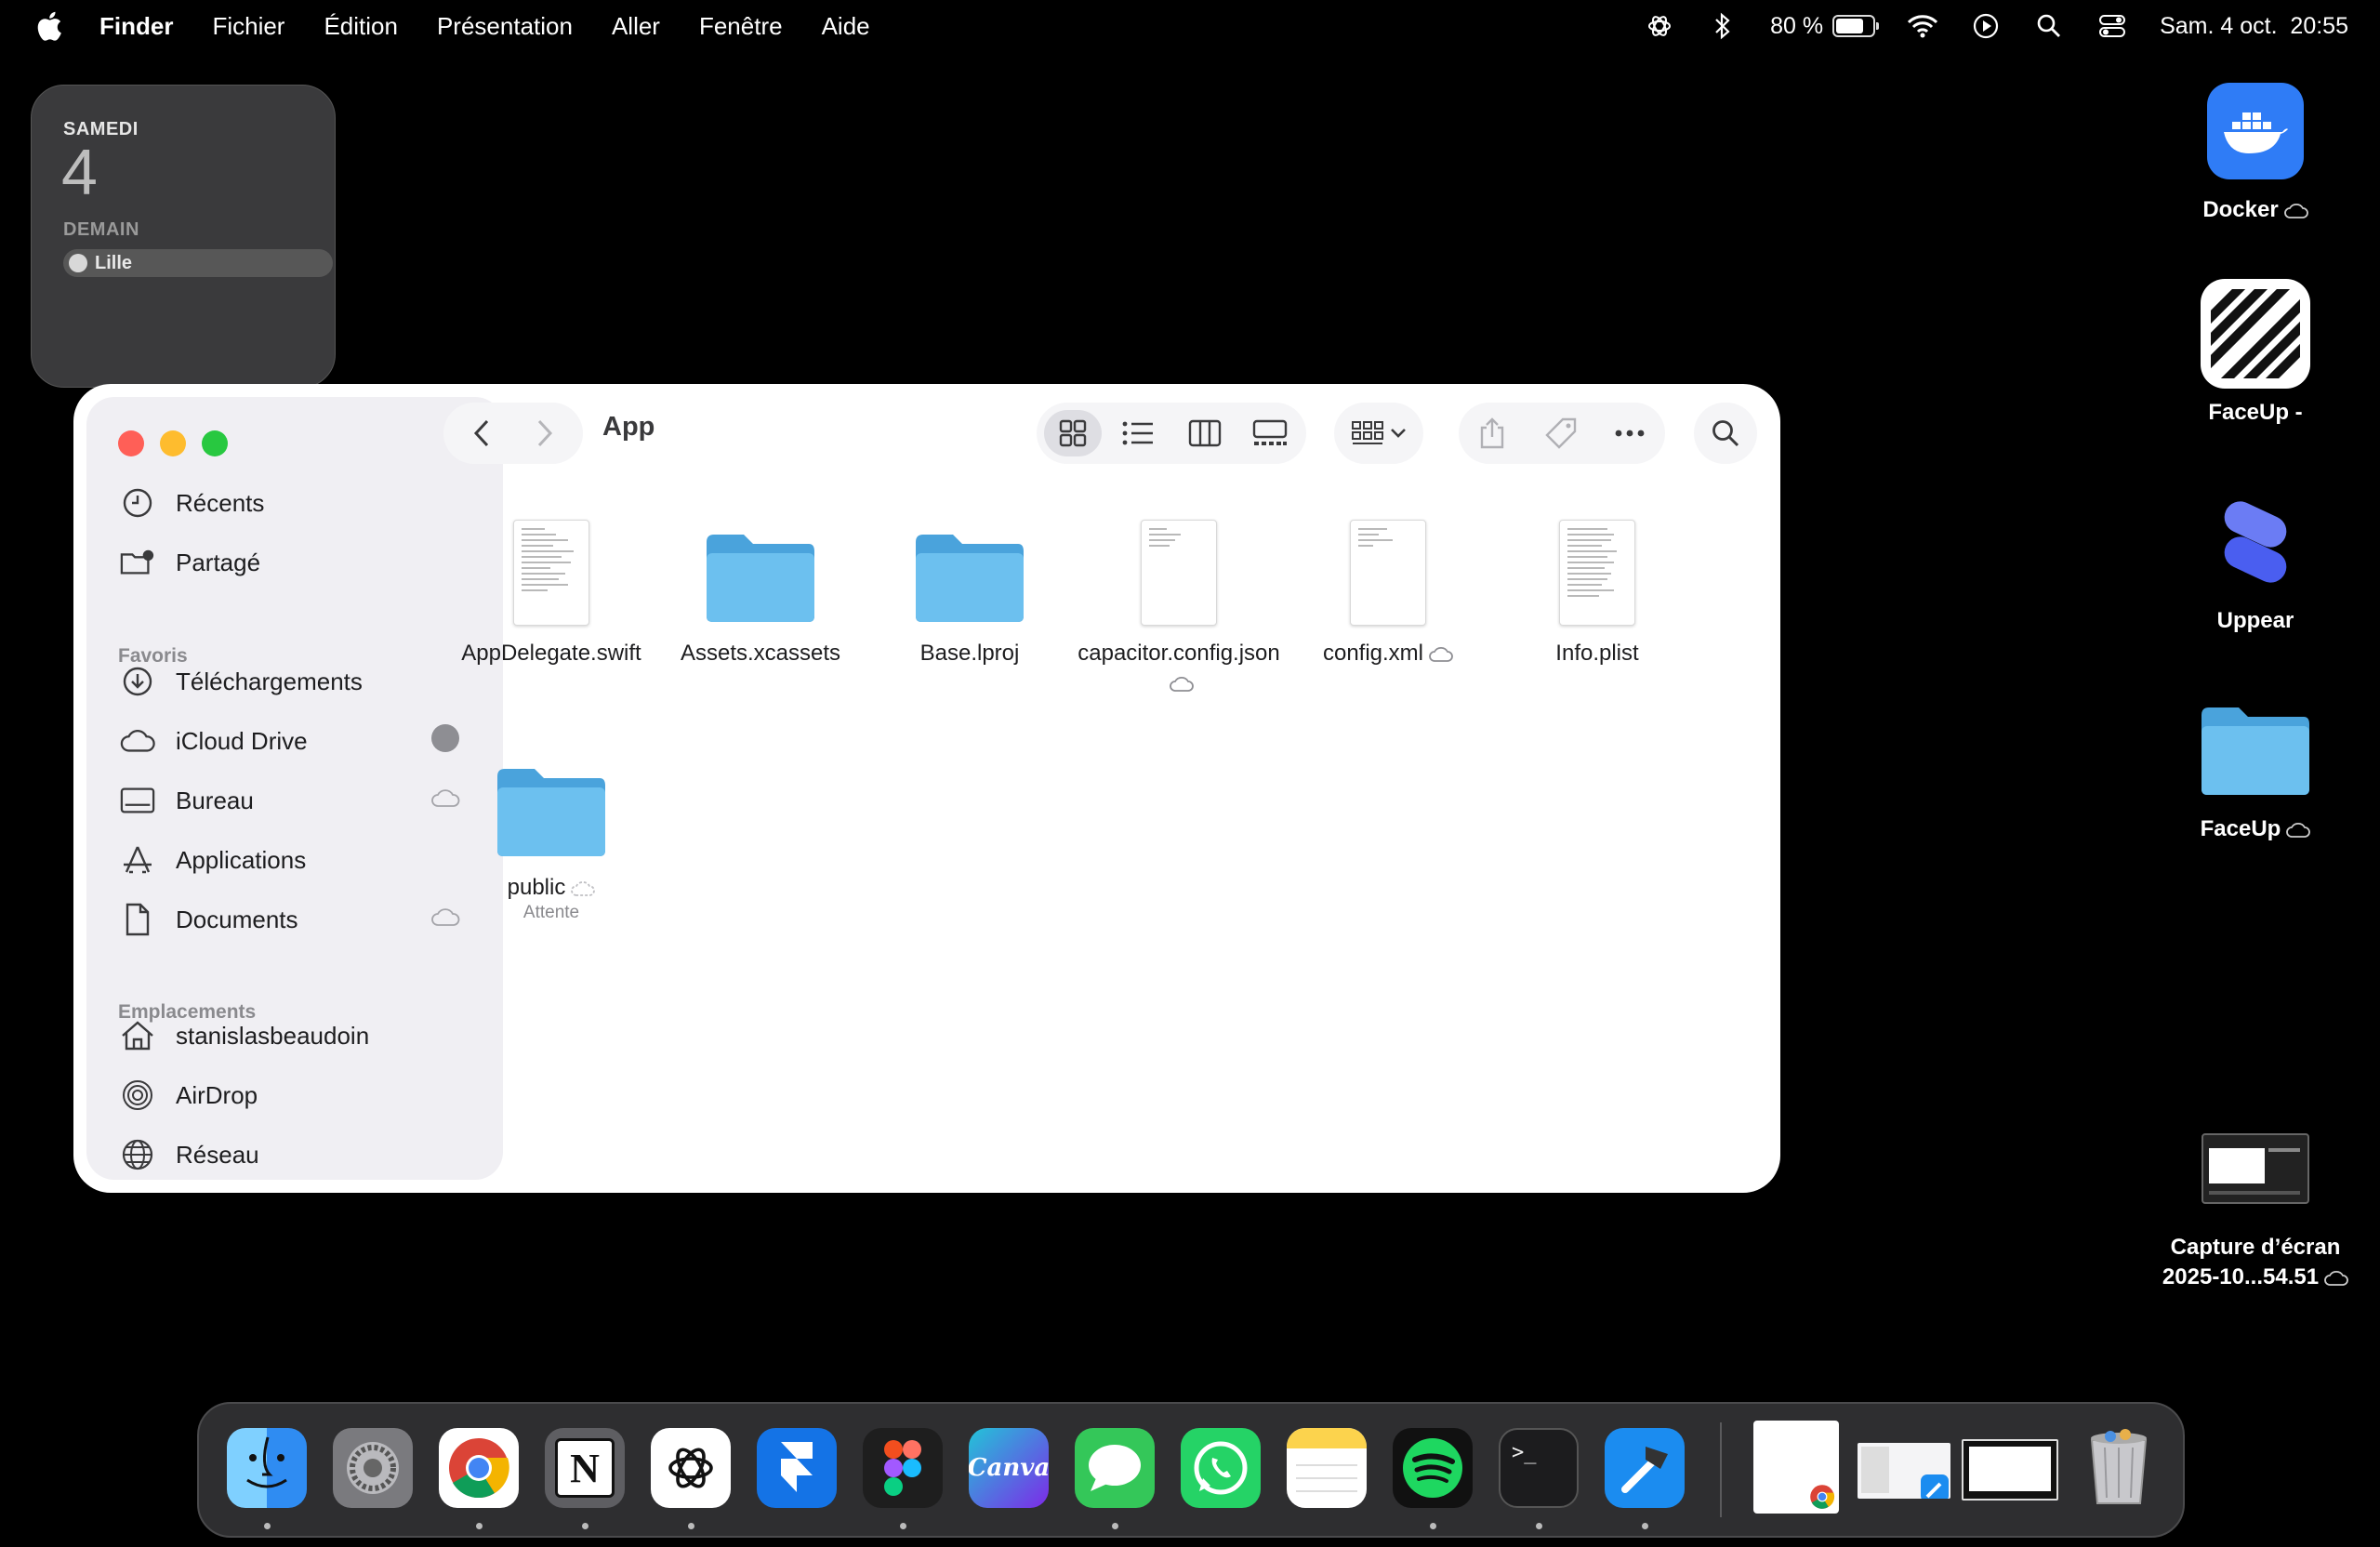  What do you see at coordinates (2255, 620) in the screenshot?
I see `desktop-item-label: Uppear` at bounding box center [2255, 620].